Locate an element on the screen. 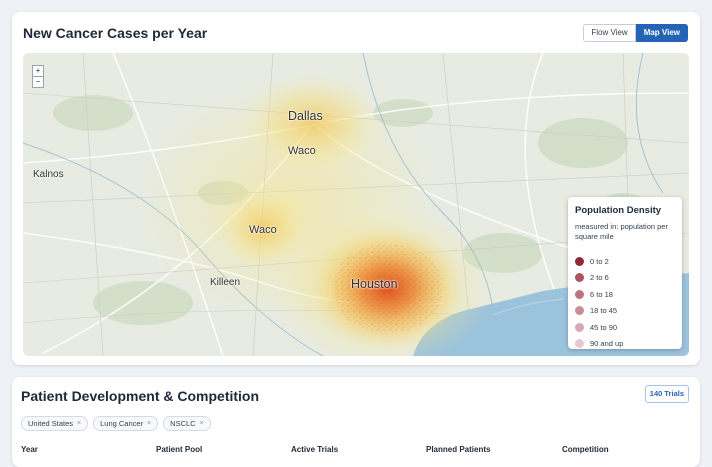 The width and height of the screenshot is (712, 467). legend-item-label: 45 to 90 is located at coordinates (604, 327).